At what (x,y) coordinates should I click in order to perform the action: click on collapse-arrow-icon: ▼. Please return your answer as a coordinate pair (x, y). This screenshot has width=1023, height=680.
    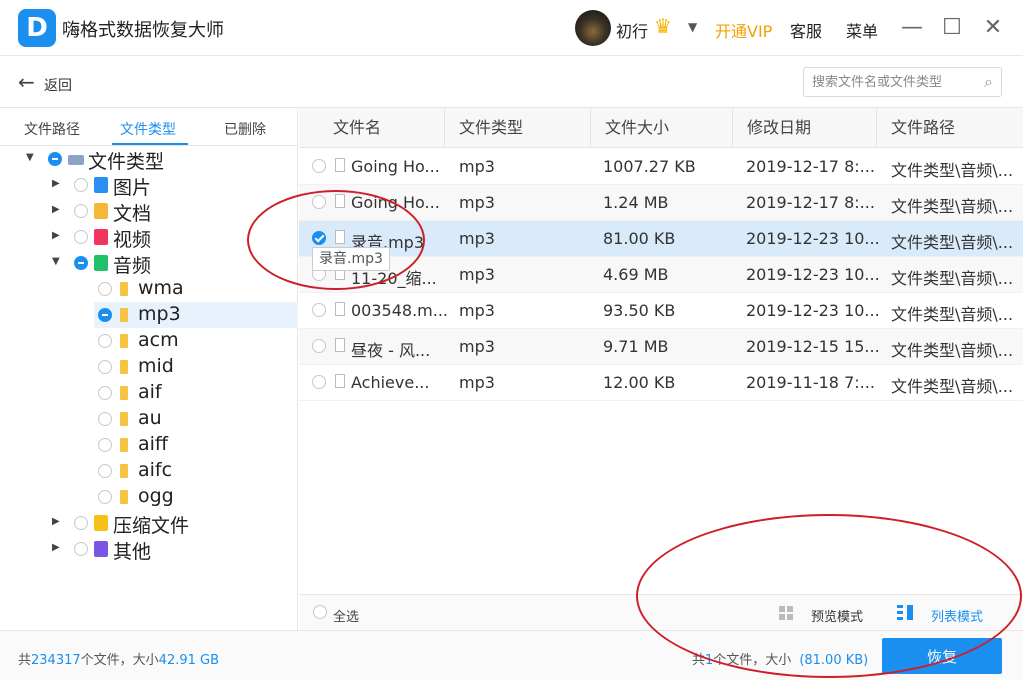
    Looking at the image, I should click on (56, 261).